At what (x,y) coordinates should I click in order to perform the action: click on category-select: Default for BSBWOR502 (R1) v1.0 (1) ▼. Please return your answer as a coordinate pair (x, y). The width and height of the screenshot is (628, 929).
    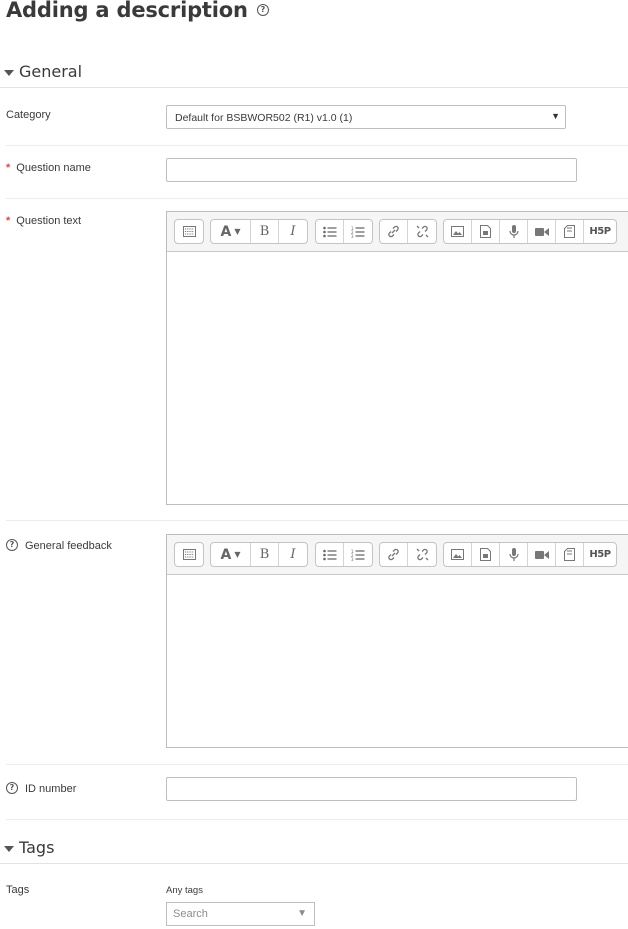
    Looking at the image, I should click on (366, 117).